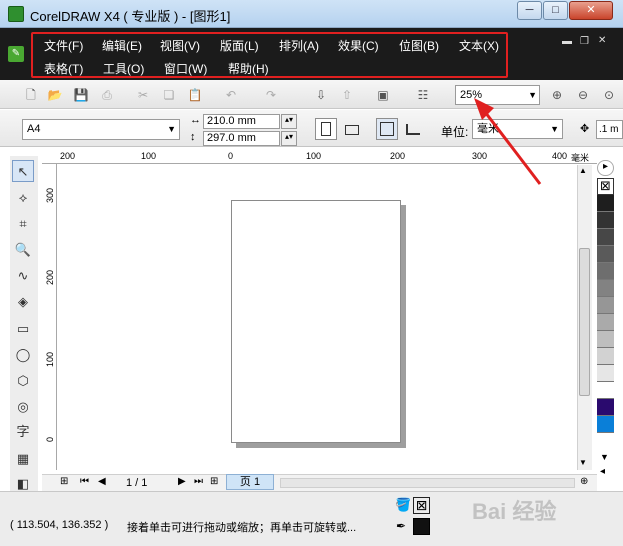 The image size is (623, 546). Describe the element at coordinates (231, 95) in the screenshot. I see `undo-icon: ↶` at that location.